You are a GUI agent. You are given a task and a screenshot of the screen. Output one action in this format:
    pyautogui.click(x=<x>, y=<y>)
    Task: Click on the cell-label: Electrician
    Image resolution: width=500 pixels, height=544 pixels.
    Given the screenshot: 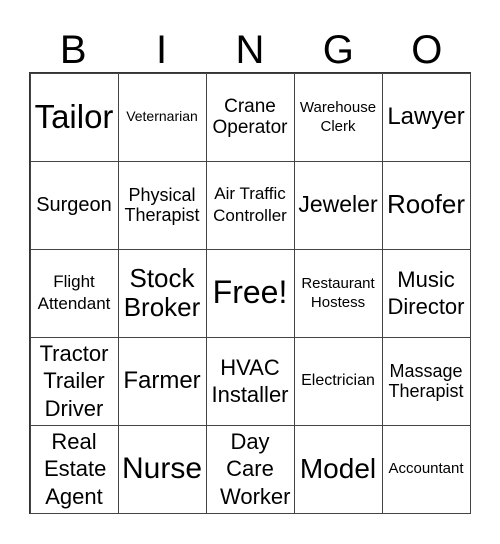 What is the action you would take?
    pyautogui.click(x=338, y=381)
    